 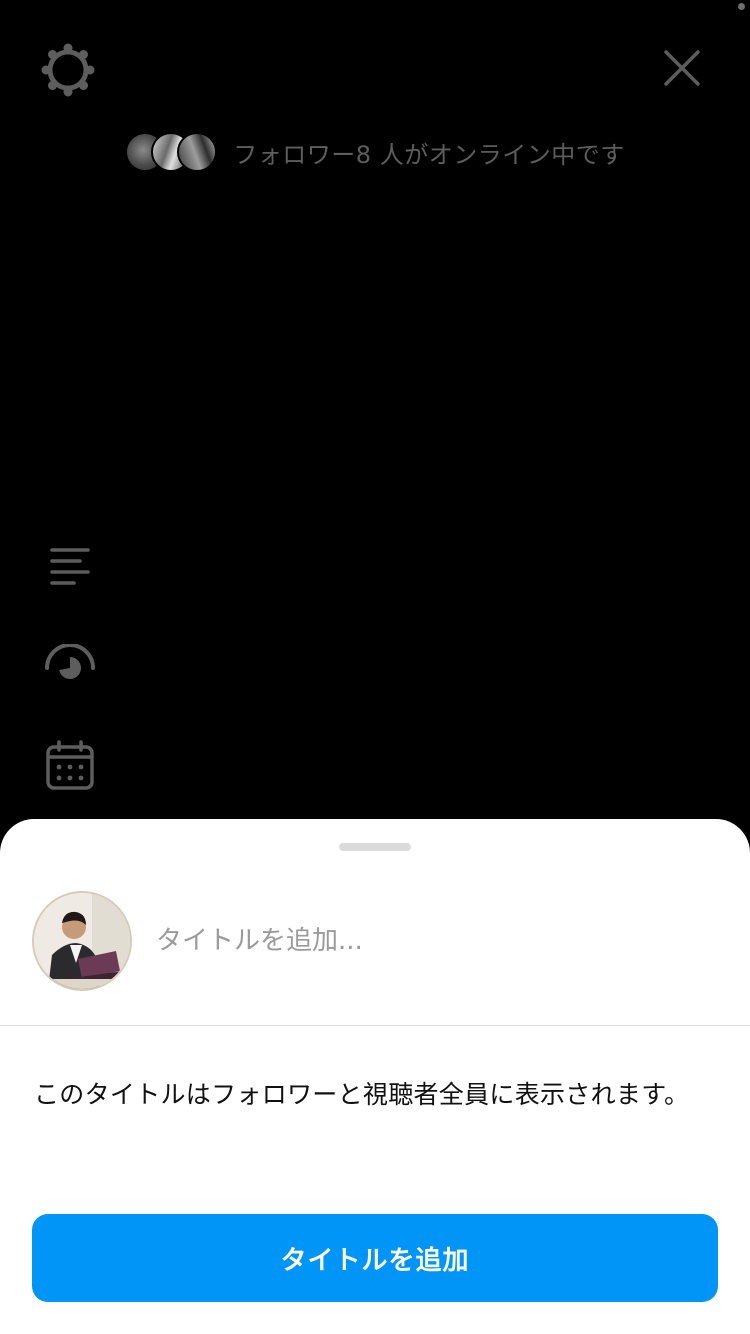 I want to click on follower-avatar-stack, so click(x=171, y=152).